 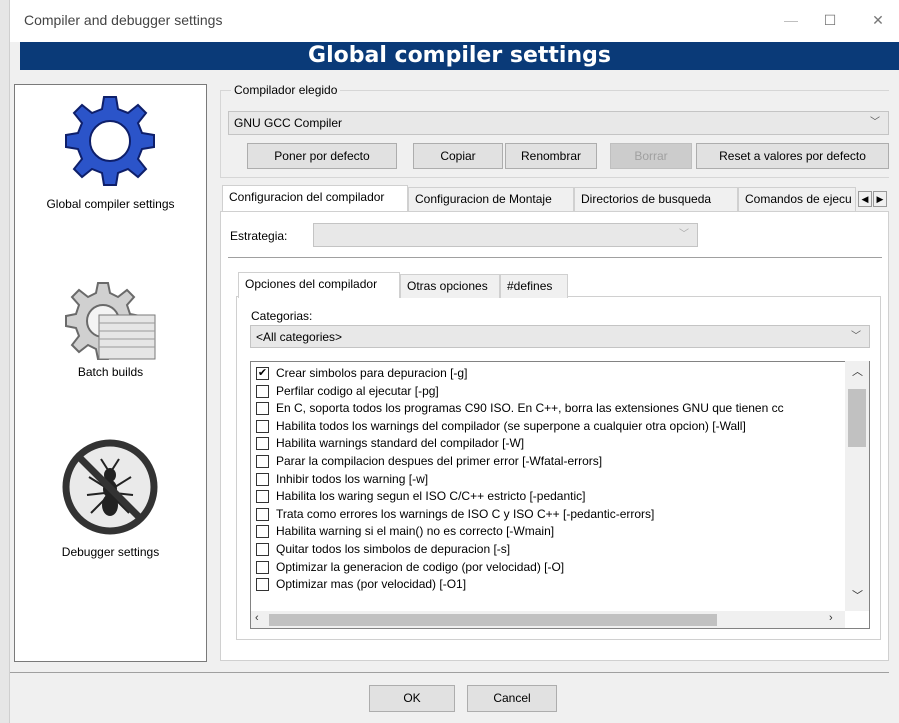 What do you see at coordinates (110, 552) in the screenshot?
I see `sidebar-item-label: Debugger settings` at bounding box center [110, 552].